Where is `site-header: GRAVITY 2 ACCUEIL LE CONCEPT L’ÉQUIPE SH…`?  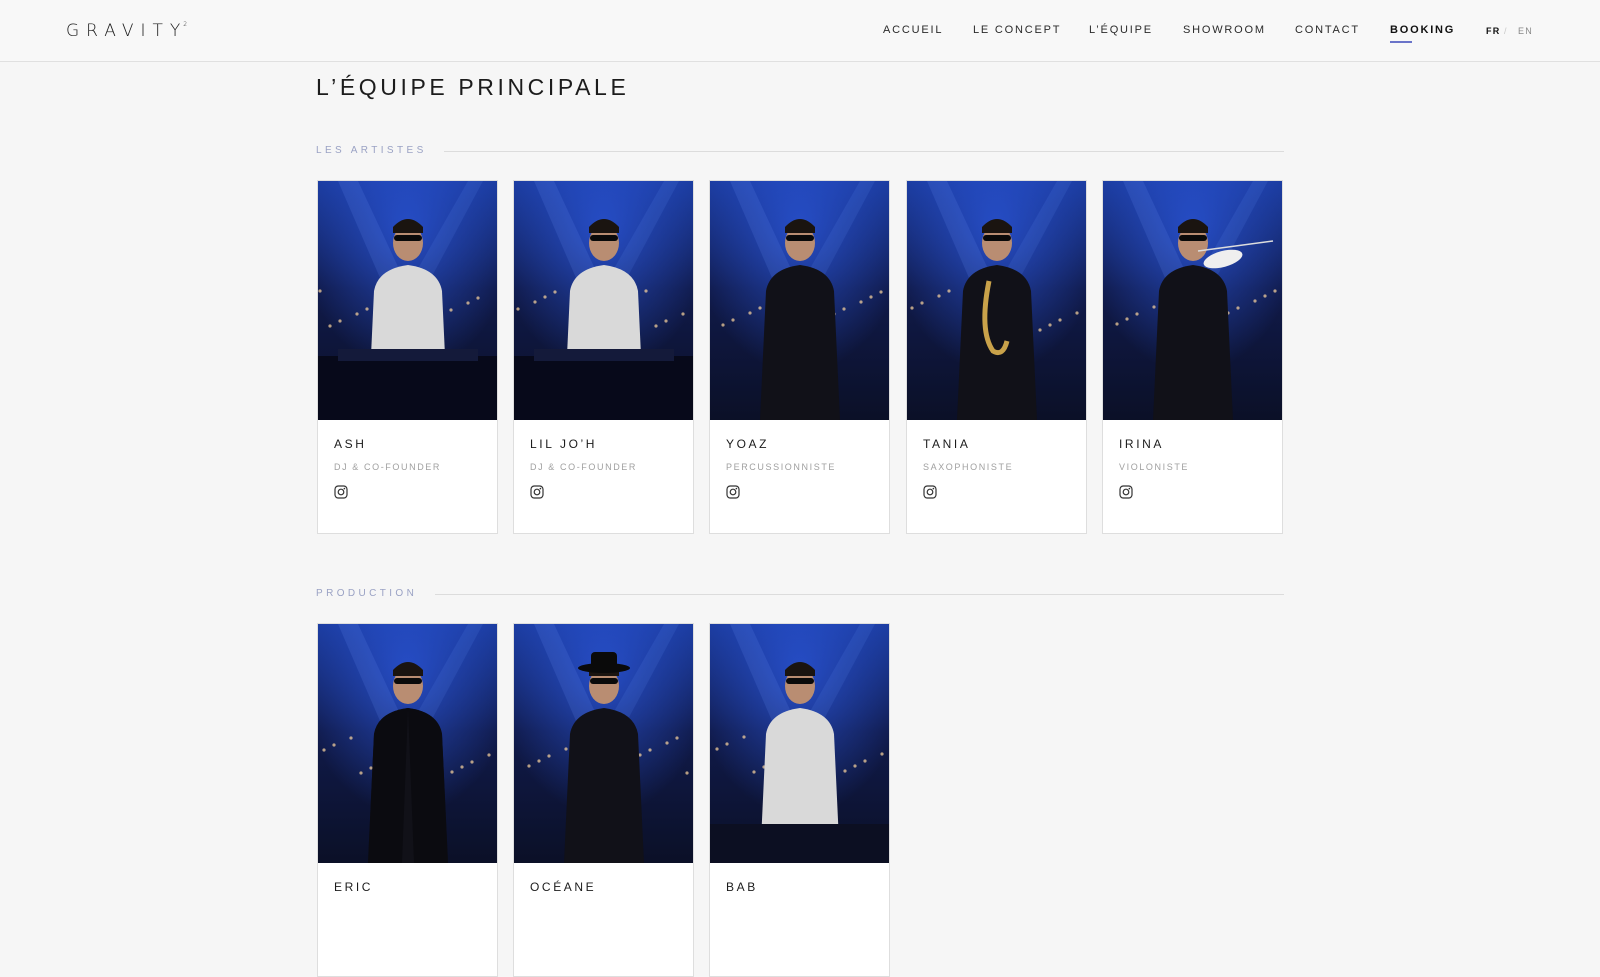 site-header: GRAVITY 2 ACCUEIL LE CONCEPT L’ÉQUIPE SH… is located at coordinates (800, 31).